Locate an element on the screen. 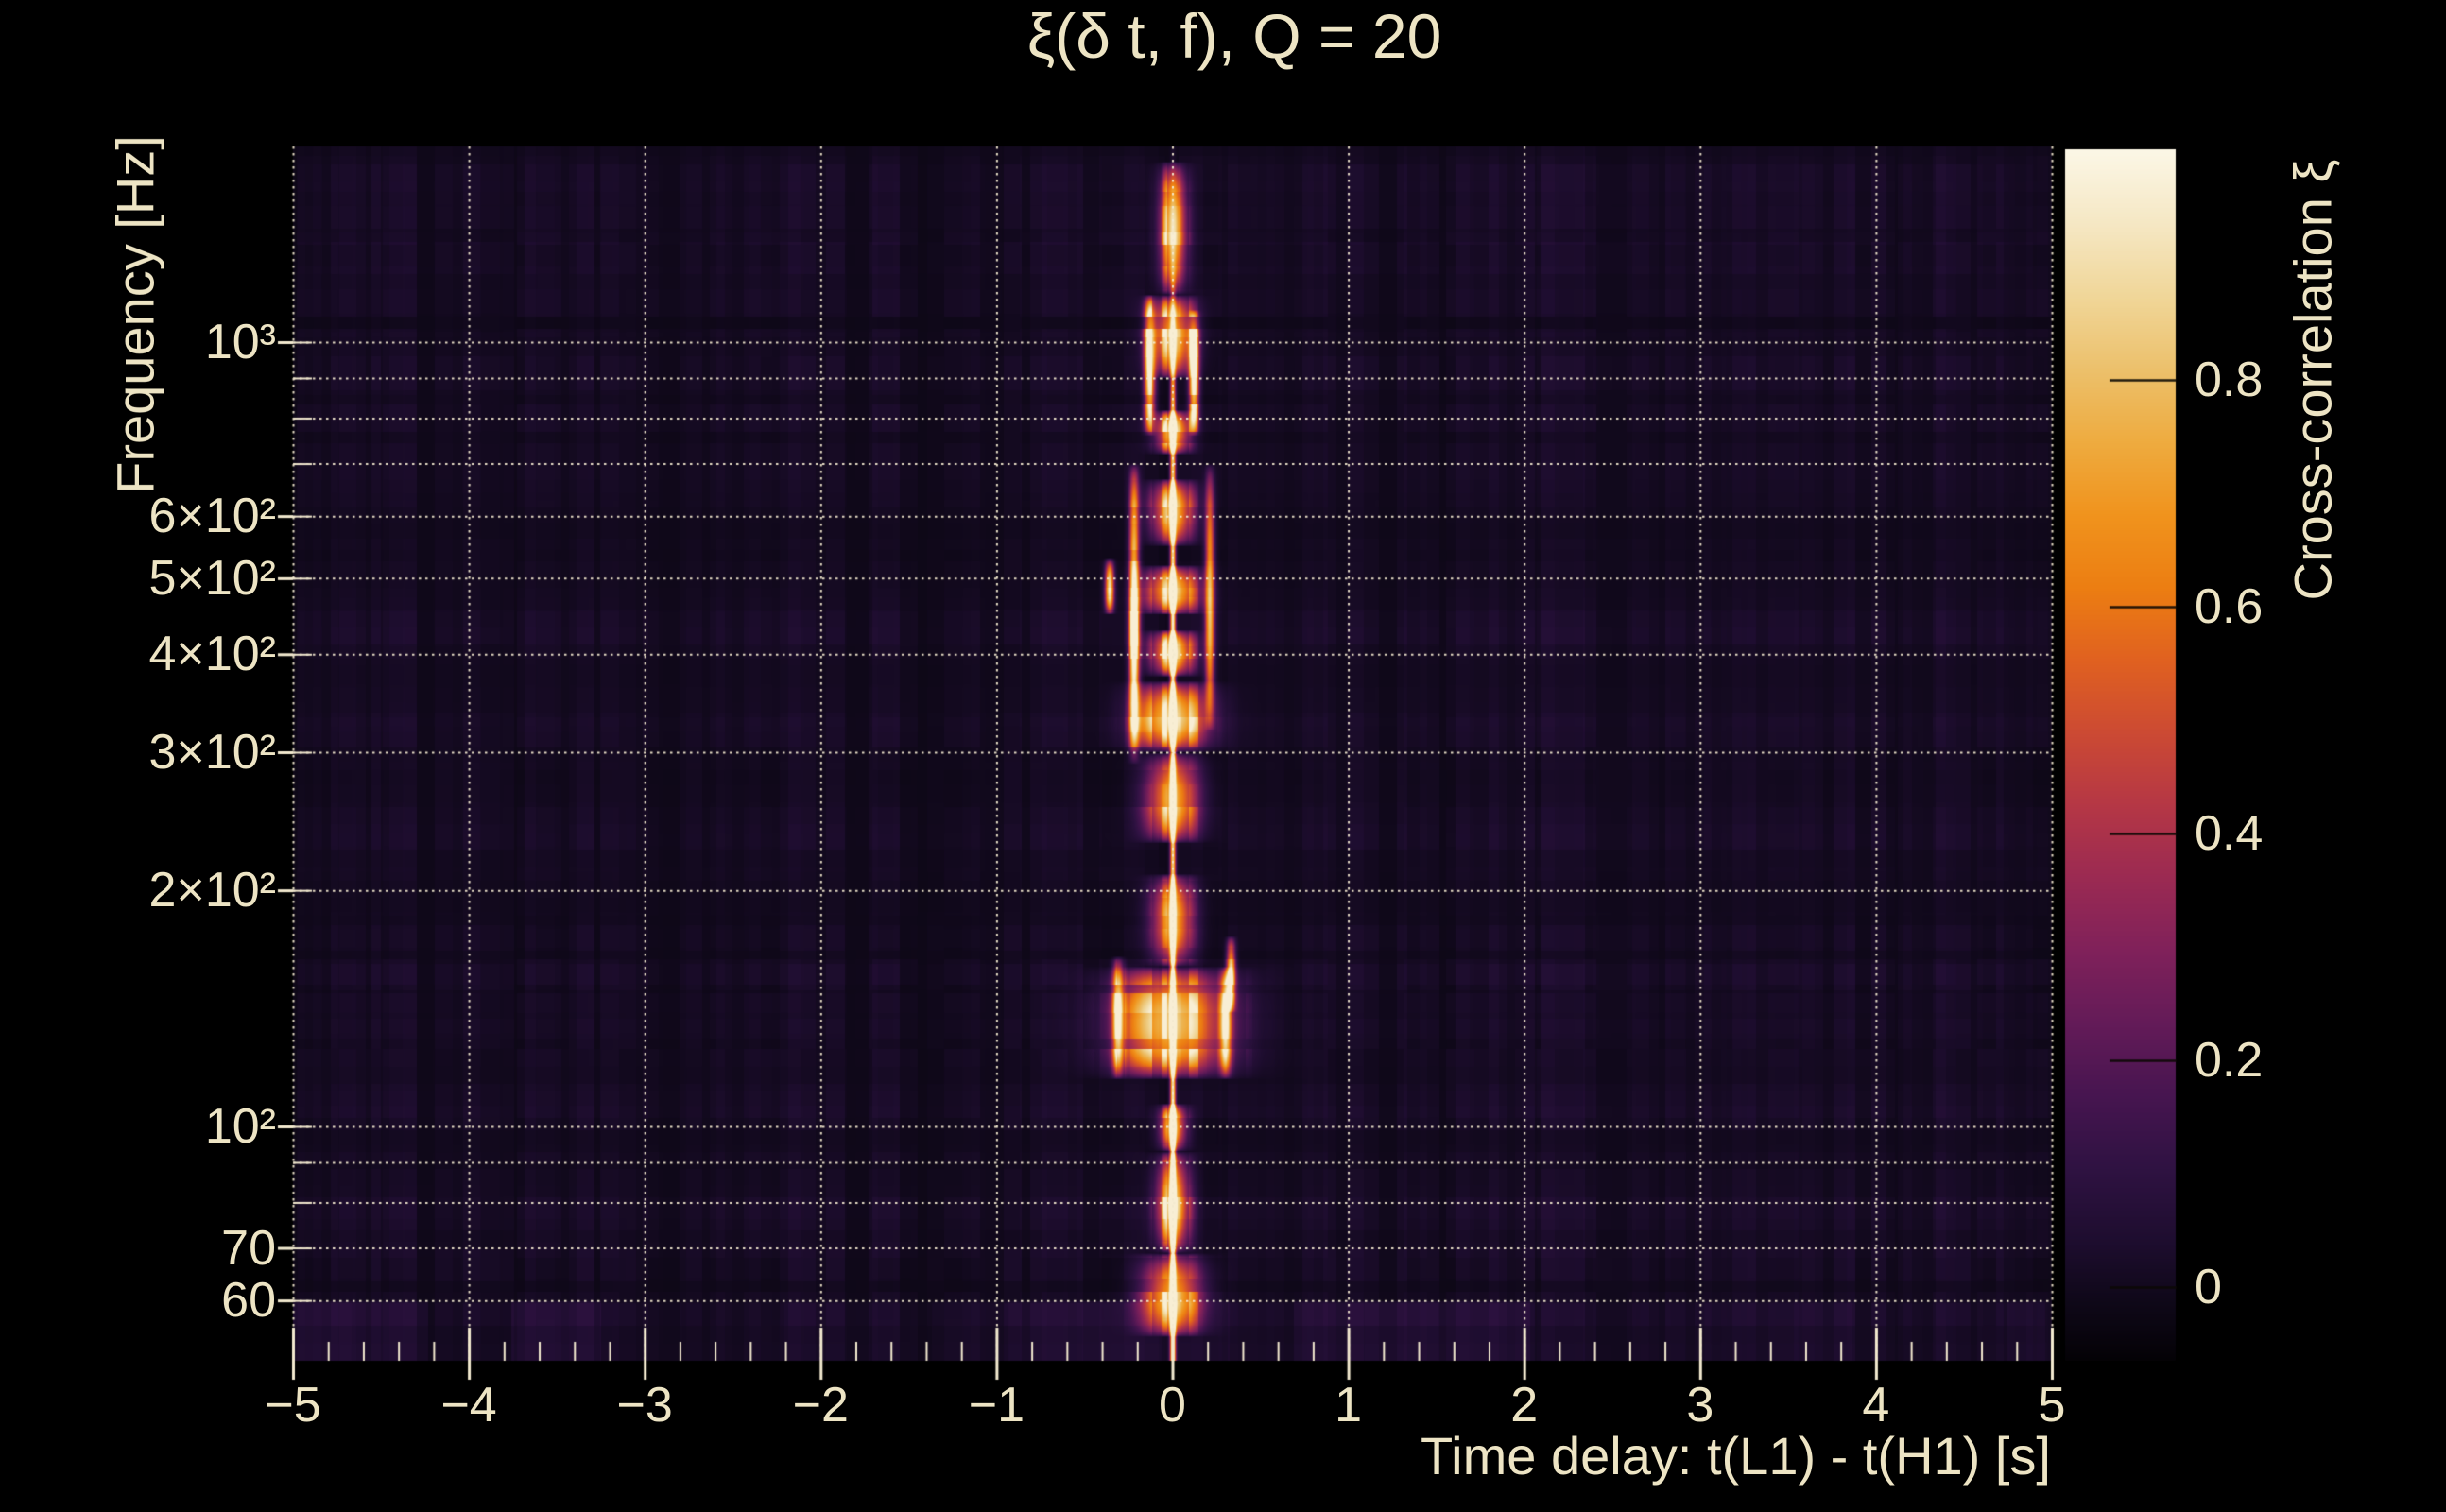 The height and width of the screenshot is (1512, 2446). y-tick-label: 10³ is located at coordinates (240, 342).